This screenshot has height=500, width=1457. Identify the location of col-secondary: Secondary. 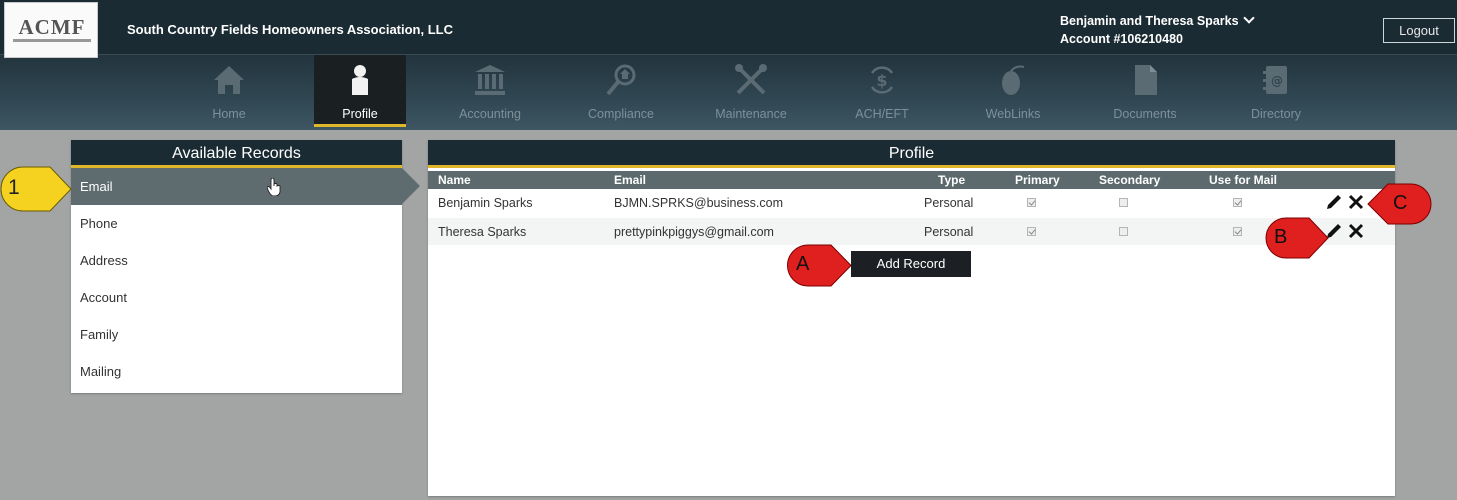
(1130, 180).